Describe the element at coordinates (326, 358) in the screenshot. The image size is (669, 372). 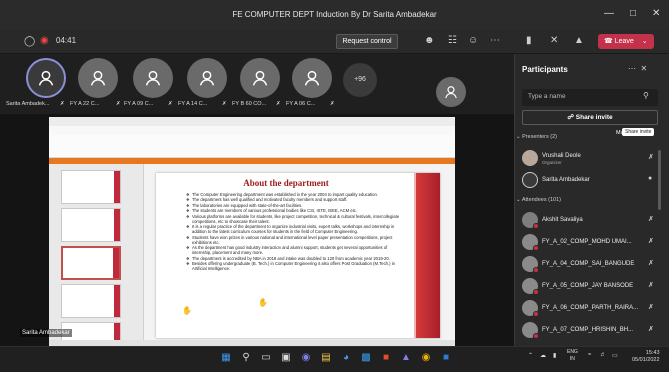
I see `file-explorer-icon: ▤` at that location.